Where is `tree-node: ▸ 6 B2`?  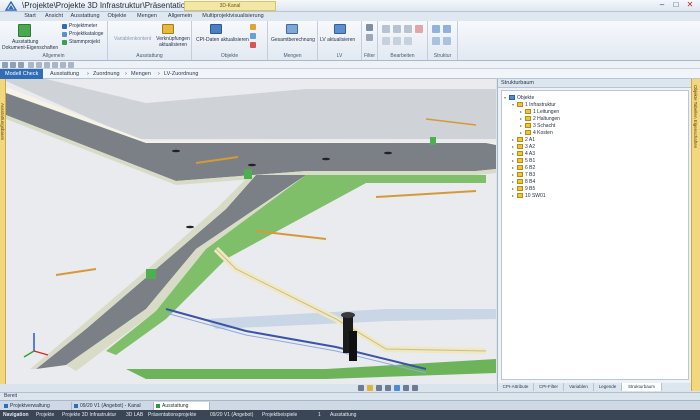 tree-node: ▸ 6 B2 is located at coordinates (523, 167).